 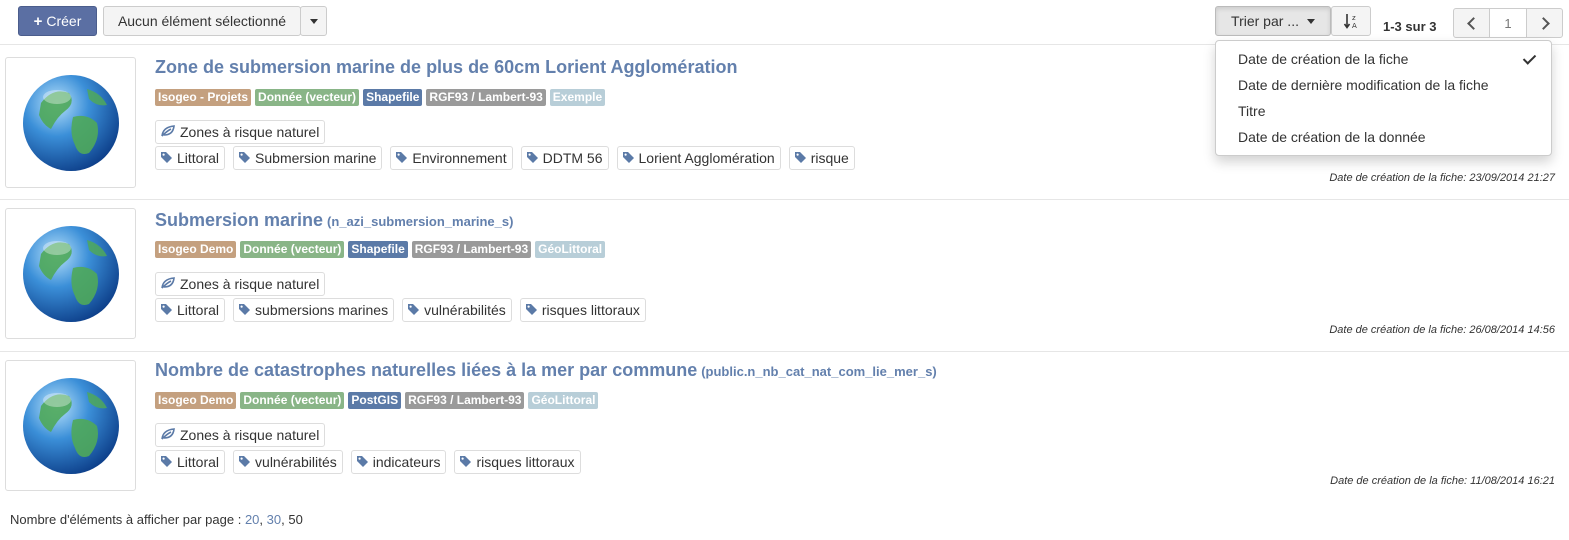 I want to click on sort-menu-item-label: Date de création de la fiche, so click(x=1323, y=59).